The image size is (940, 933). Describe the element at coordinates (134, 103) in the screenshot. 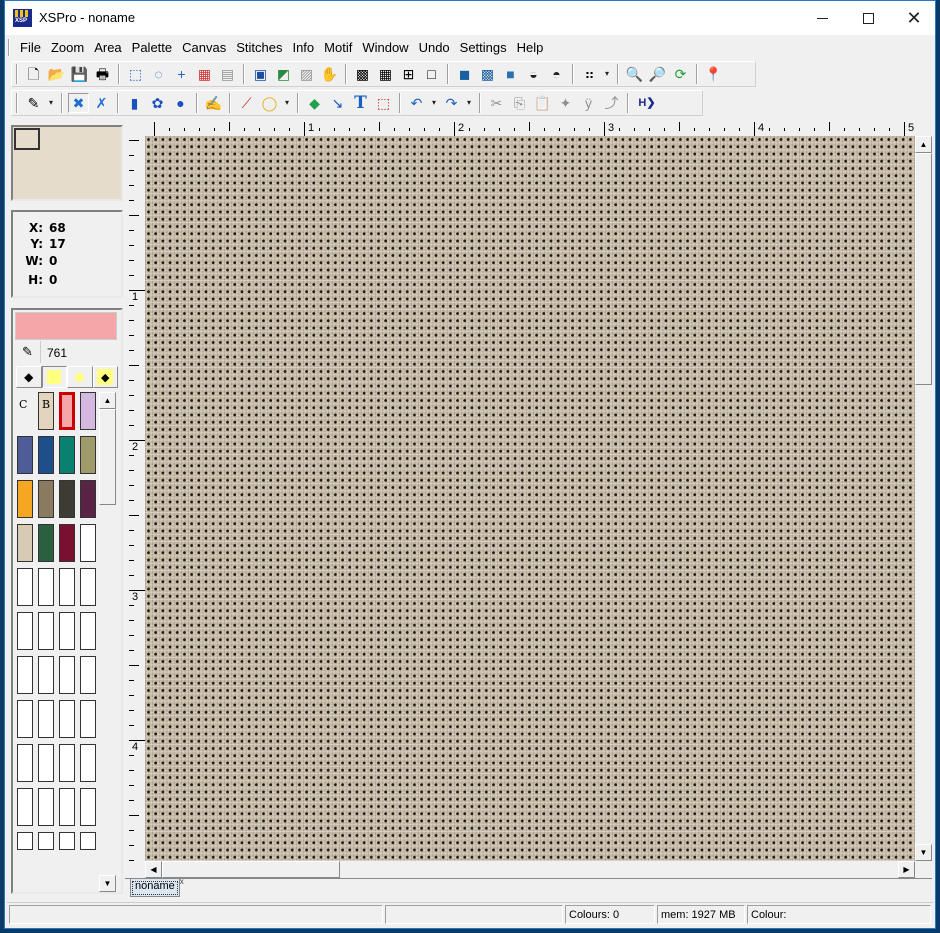

I see `bead-long-icon: ▮` at that location.